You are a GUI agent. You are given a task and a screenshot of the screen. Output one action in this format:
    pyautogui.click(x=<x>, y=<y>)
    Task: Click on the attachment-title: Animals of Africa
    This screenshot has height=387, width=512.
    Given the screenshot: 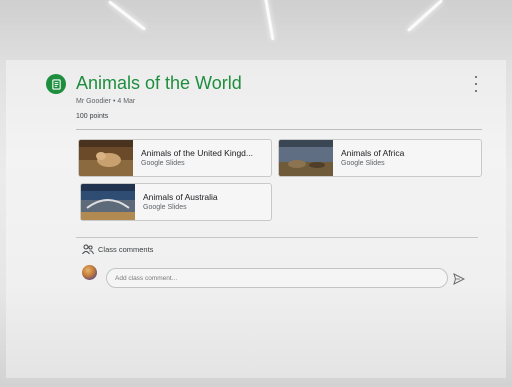 What is the action you would take?
    pyautogui.click(x=373, y=153)
    